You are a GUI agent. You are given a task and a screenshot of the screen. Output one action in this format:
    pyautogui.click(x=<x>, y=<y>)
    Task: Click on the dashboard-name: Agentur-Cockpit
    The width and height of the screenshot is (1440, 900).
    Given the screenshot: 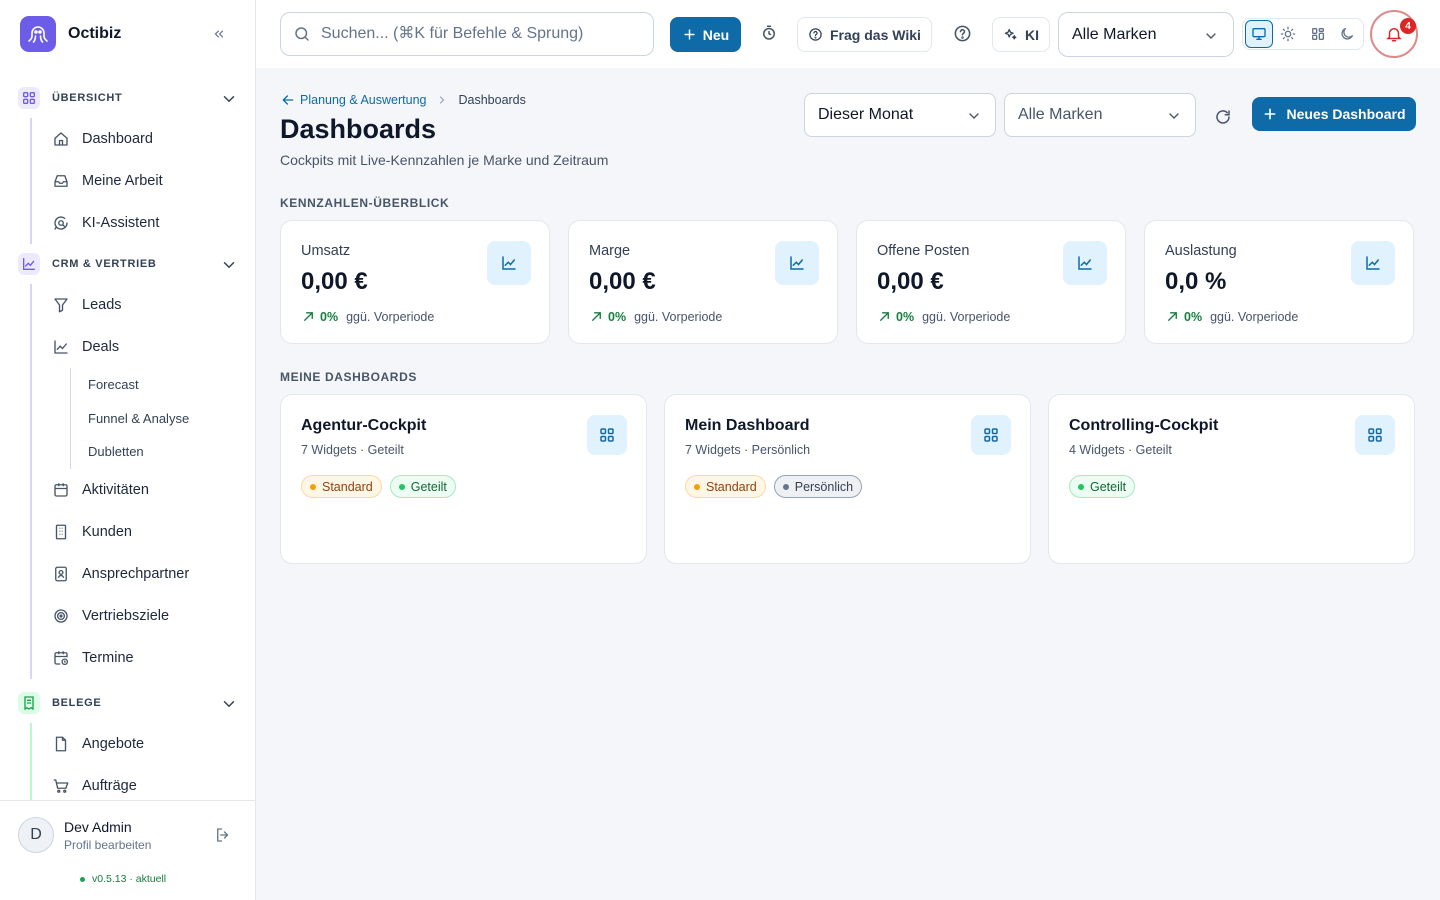 What is the action you would take?
    pyautogui.click(x=364, y=425)
    